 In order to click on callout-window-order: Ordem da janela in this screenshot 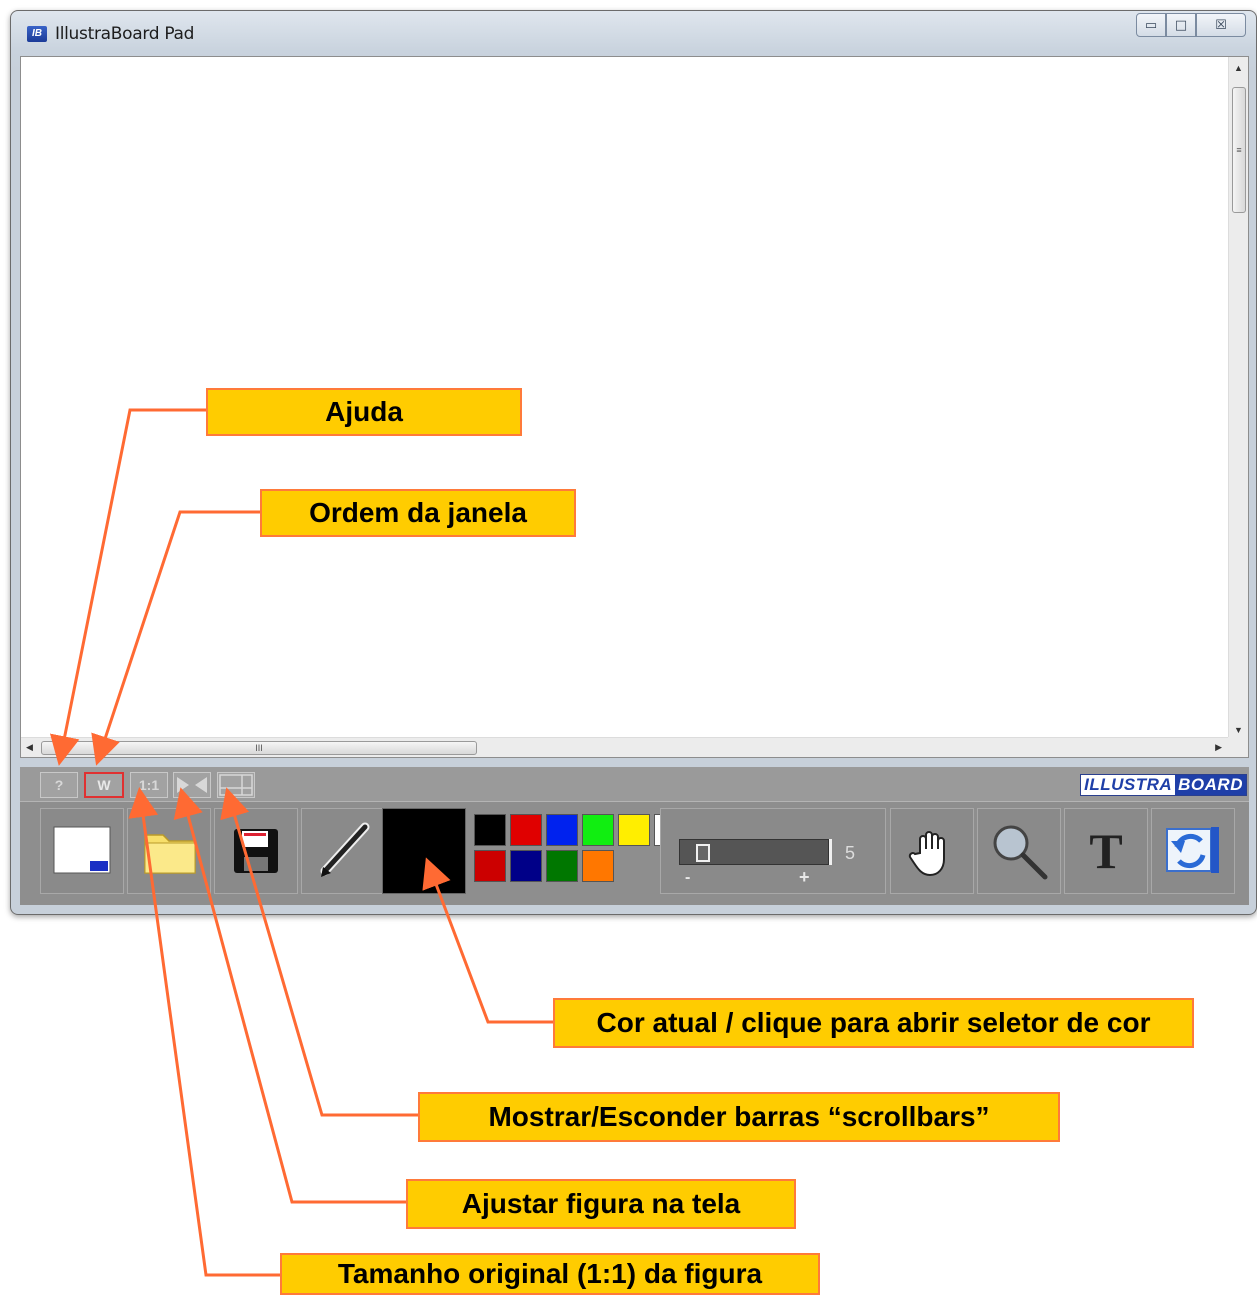, I will do `click(418, 513)`.